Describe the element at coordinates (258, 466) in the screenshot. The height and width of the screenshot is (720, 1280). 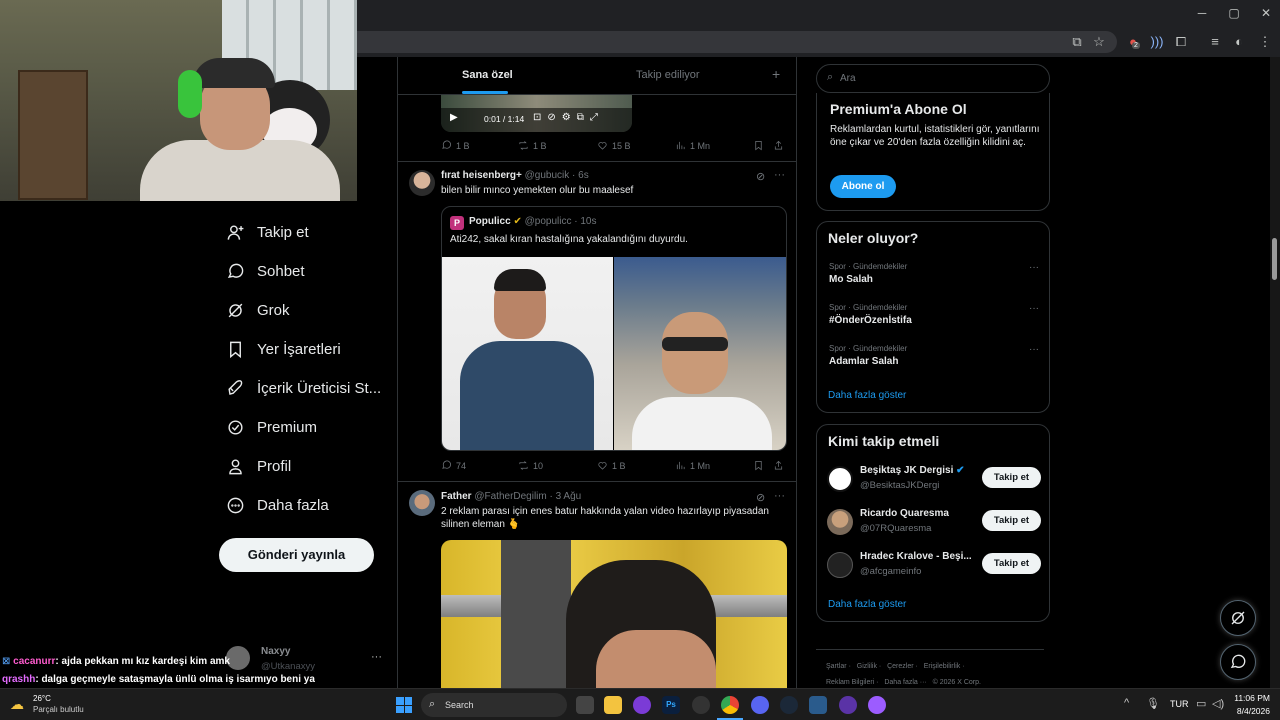
I see `nav-profile: Profil` at that location.